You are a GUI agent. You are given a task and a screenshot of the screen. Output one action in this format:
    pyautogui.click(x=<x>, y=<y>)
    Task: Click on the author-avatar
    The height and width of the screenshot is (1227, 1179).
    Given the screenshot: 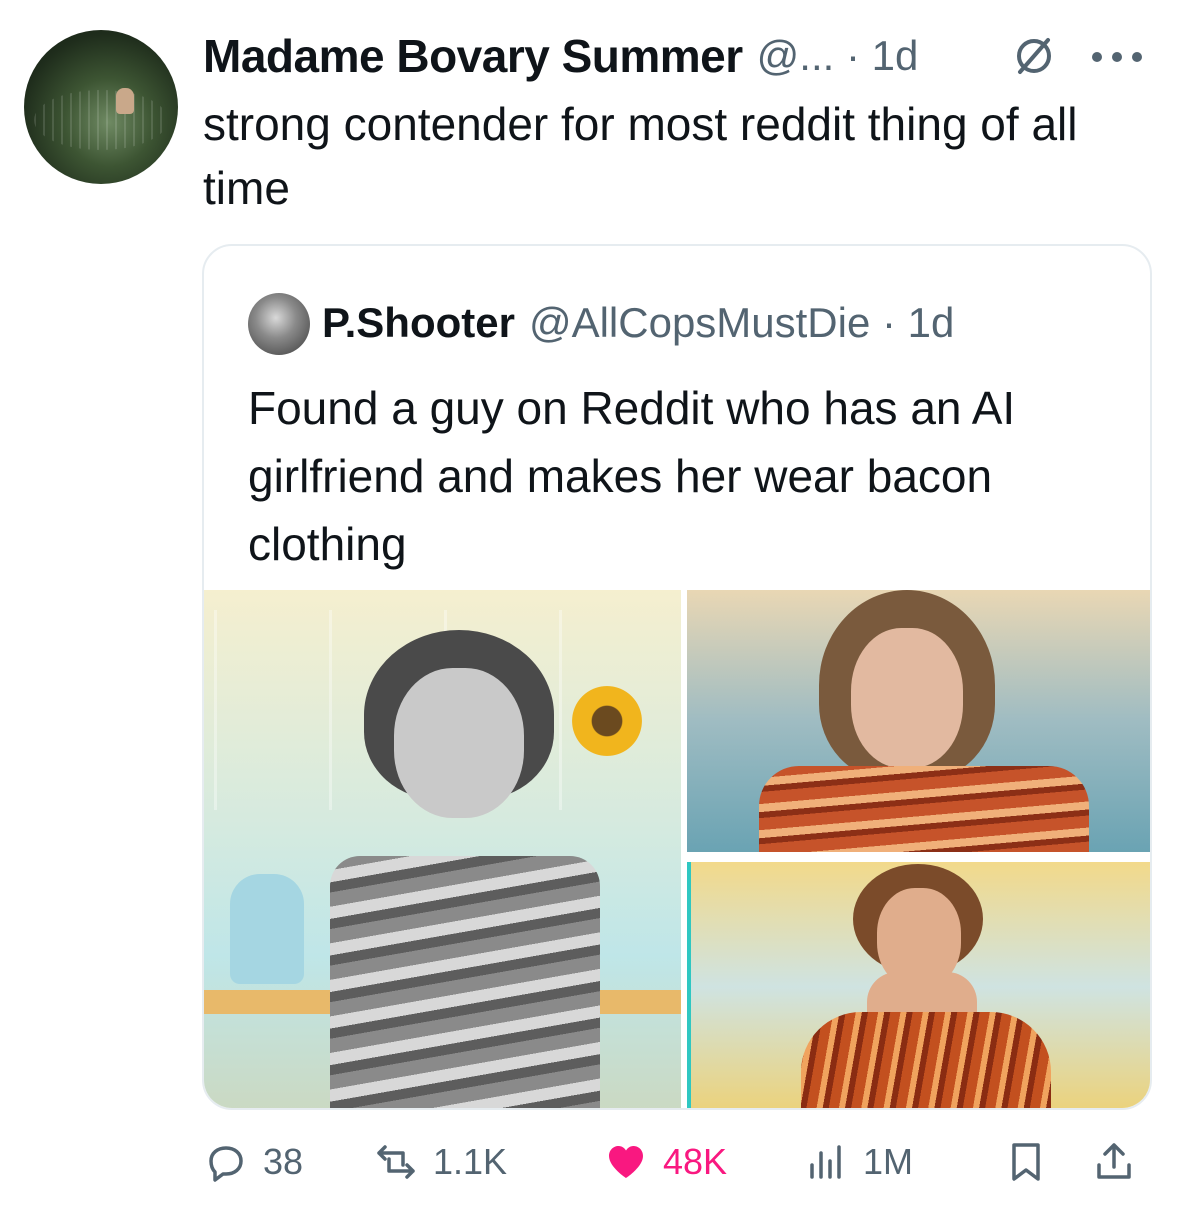 What is the action you would take?
    pyautogui.click(x=101, y=107)
    